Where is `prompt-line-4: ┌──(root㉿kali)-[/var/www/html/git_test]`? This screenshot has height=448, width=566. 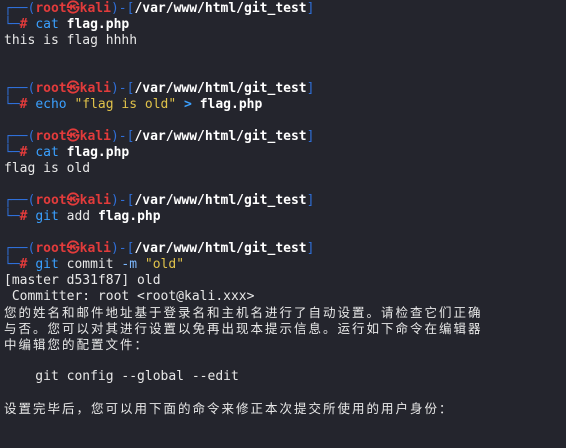 prompt-line-4: ┌──(root㉿kali)-[/var/www/html/git_test] is located at coordinates (159, 200).